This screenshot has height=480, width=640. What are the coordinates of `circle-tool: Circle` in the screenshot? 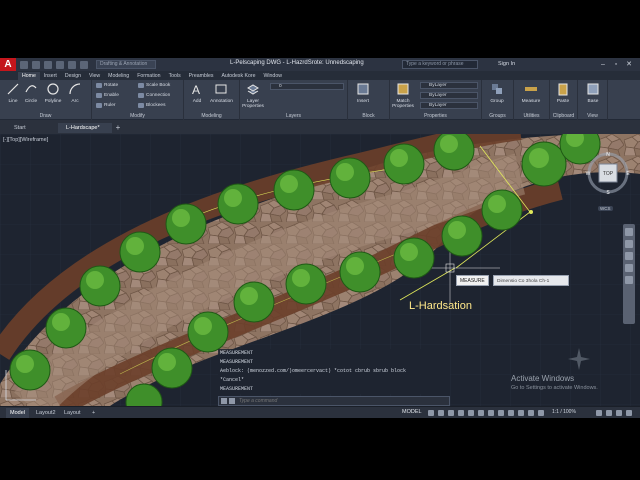 It's located at (31, 93).